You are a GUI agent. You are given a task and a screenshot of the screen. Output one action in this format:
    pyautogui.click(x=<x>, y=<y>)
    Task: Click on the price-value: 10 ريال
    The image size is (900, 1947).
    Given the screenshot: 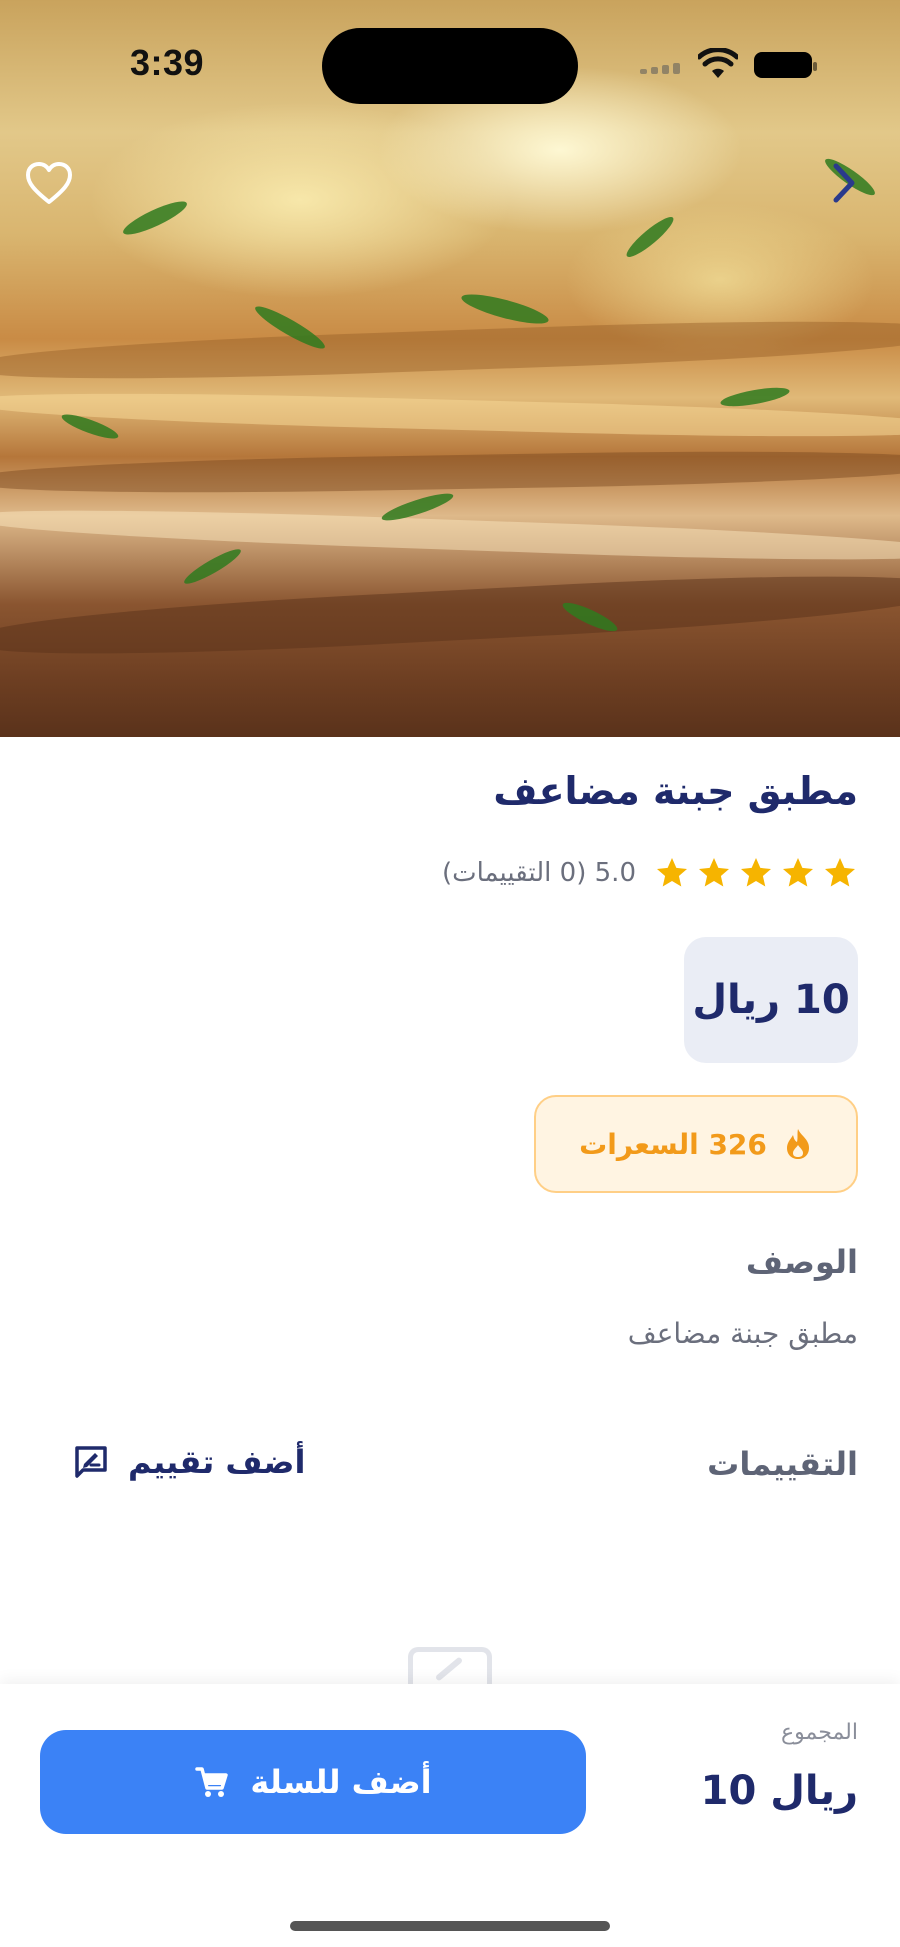 What is the action you would take?
    pyautogui.click(x=771, y=1000)
    